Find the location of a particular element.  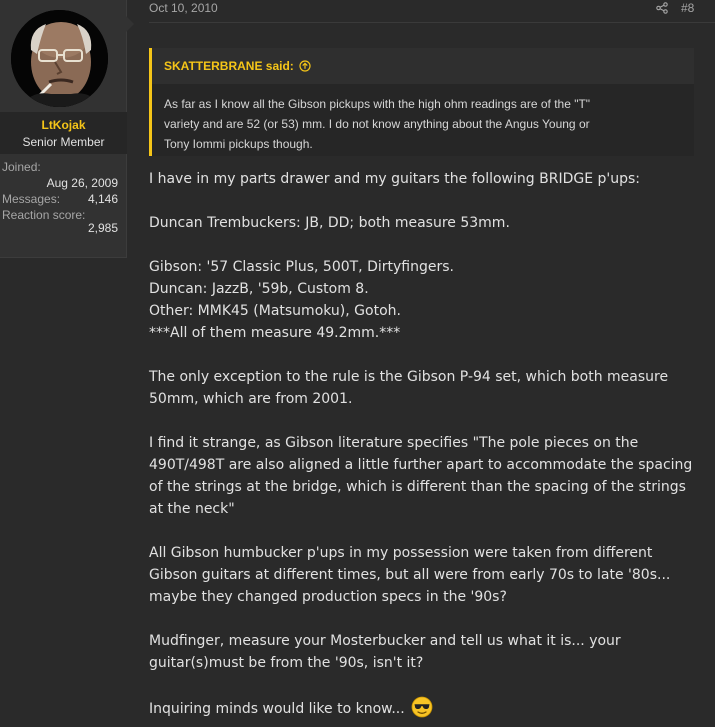

message-line: 50mm, which are from 2001. is located at coordinates (251, 399).